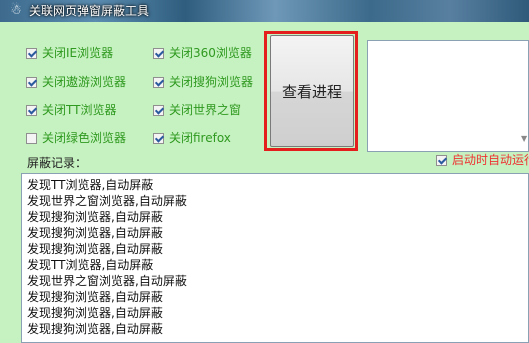 The image size is (529, 343). I want to click on title-bar: ☃ 关联网页弹窗屏蔽工具, so click(264, 11).